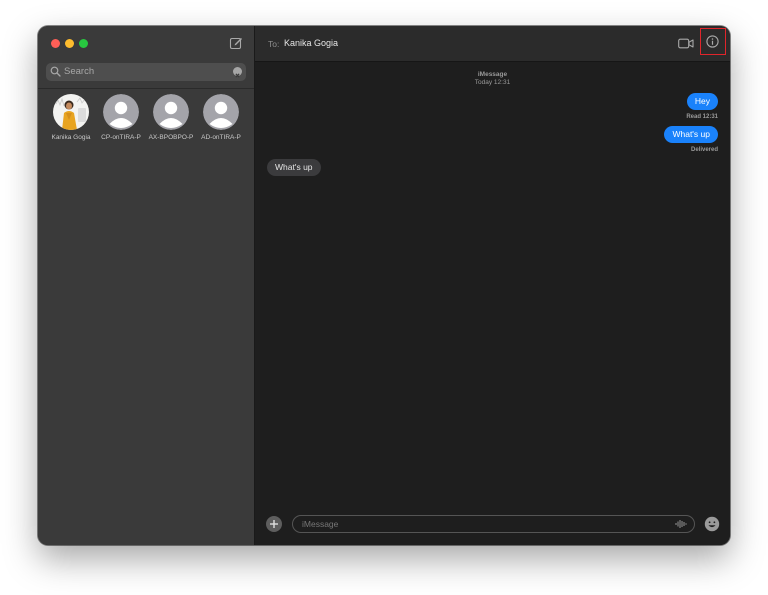 The image size is (768, 595). I want to click on message-input, so click(477, 524).